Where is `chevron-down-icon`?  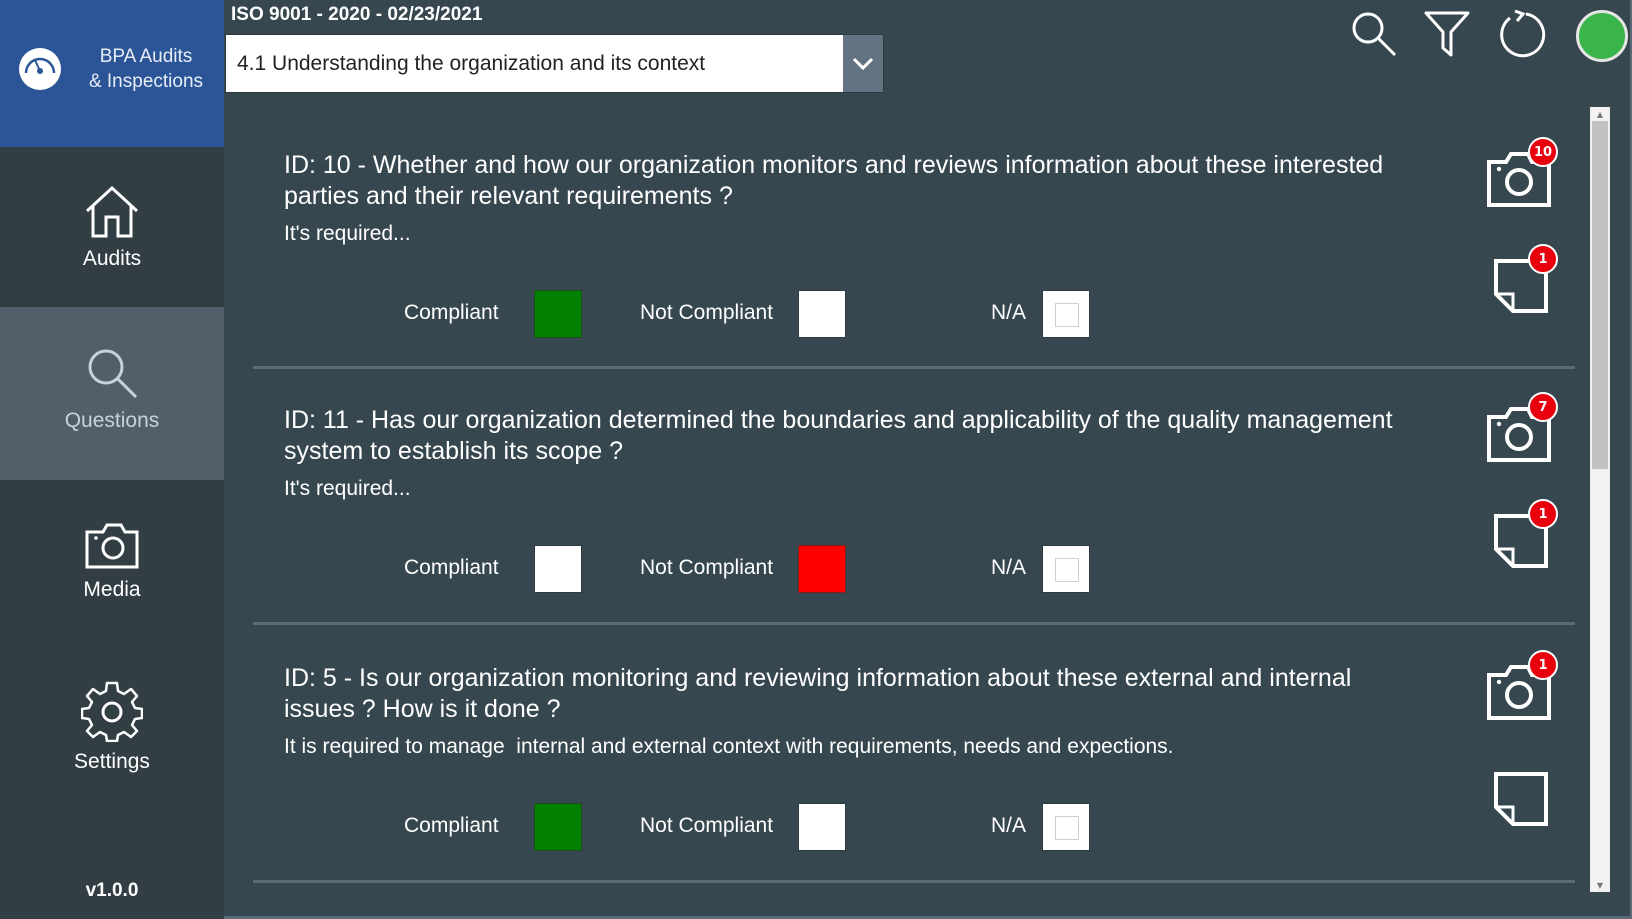 chevron-down-icon is located at coordinates (863, 63).